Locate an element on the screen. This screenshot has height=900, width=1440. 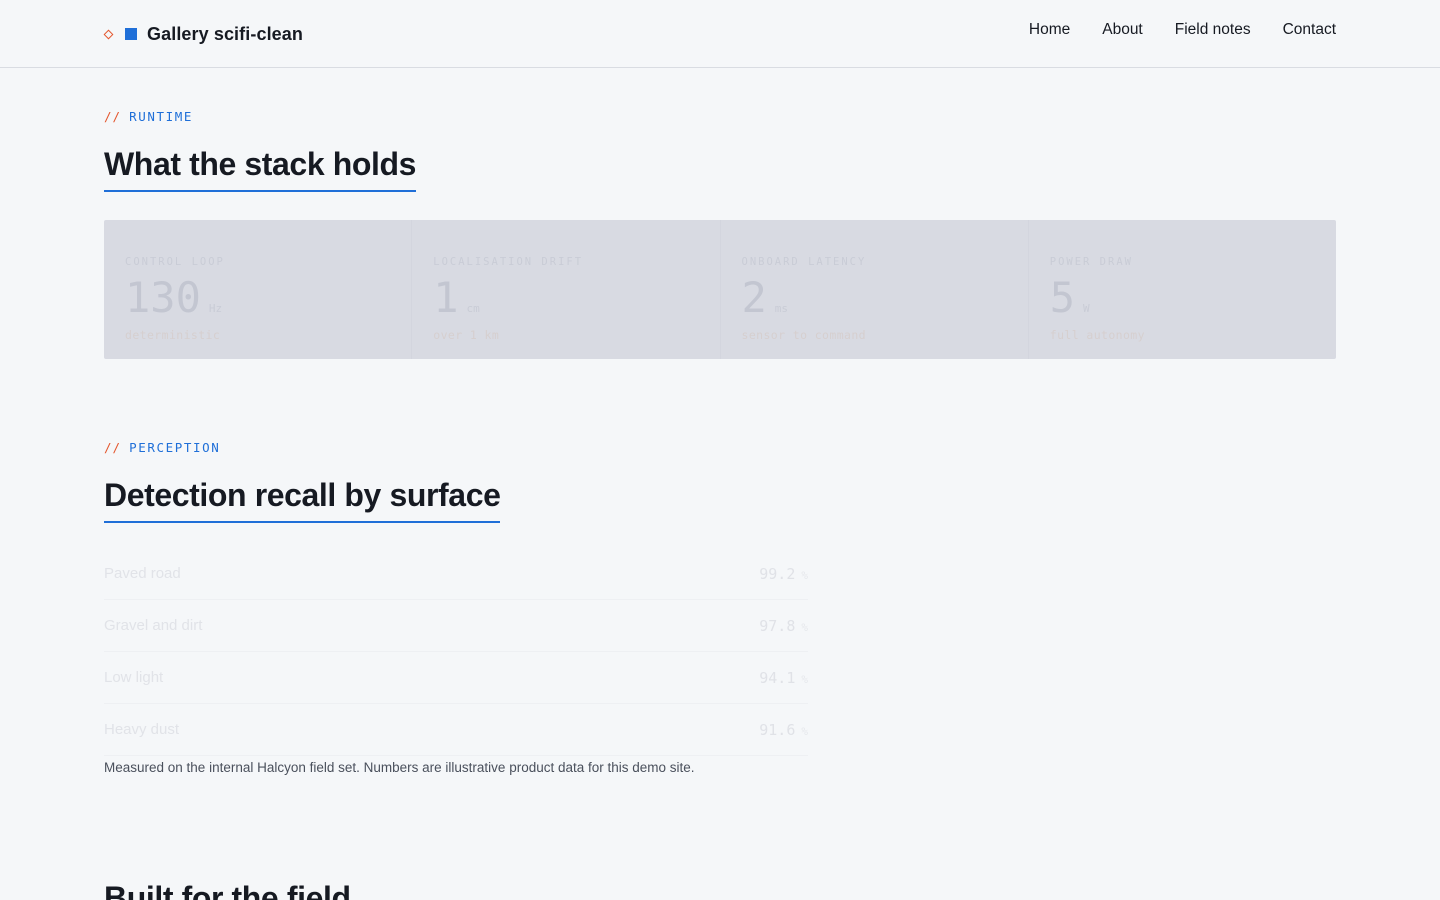
stat-note: full autonomy is located at coordinates (1097, 335).